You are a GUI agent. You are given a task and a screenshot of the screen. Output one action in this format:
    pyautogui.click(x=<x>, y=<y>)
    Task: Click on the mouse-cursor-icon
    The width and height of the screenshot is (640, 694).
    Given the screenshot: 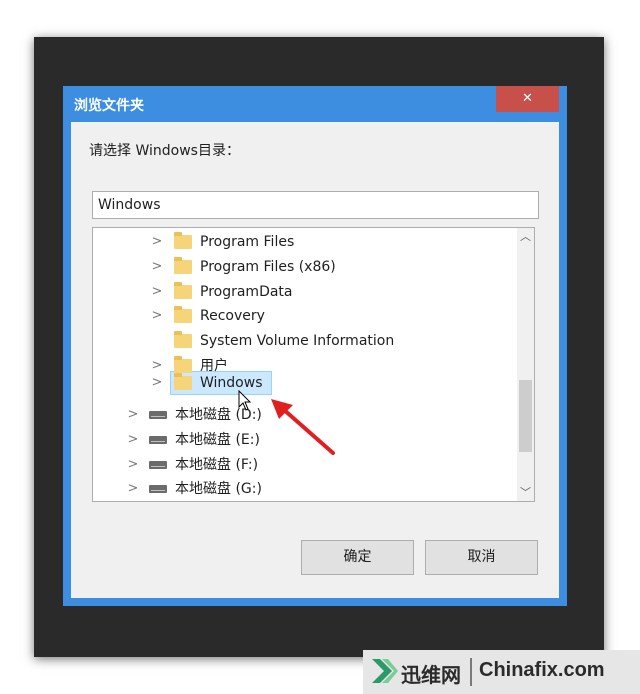 What is the action you would take?
    pyautogui.click(x=245, y=400)
    